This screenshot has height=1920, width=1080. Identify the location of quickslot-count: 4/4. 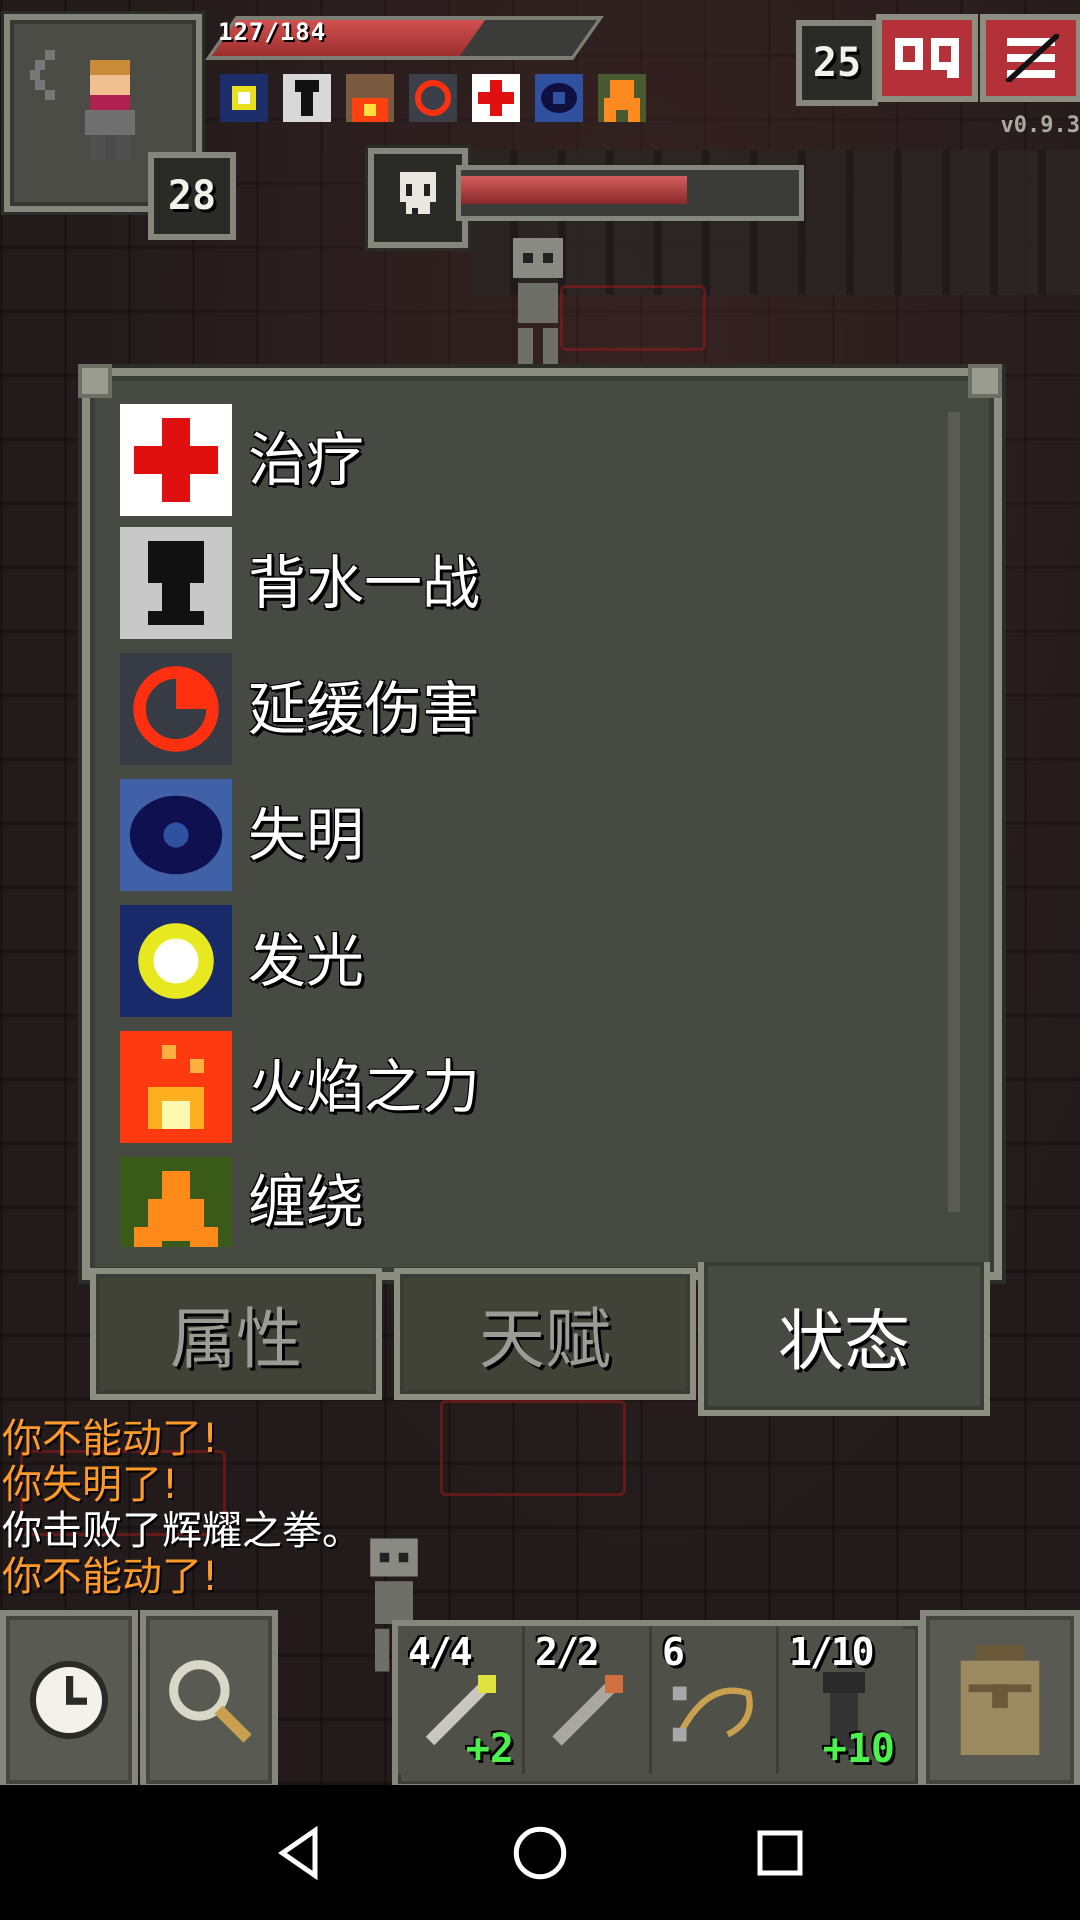
(440, 1652).